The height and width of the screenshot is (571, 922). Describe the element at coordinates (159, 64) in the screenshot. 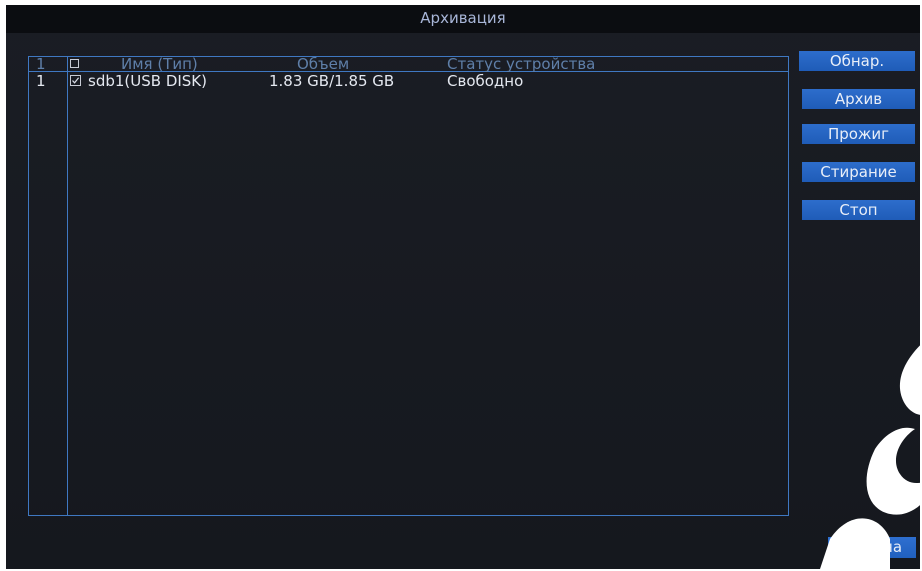

I see `header-name: Имя (Тип)` at that location.